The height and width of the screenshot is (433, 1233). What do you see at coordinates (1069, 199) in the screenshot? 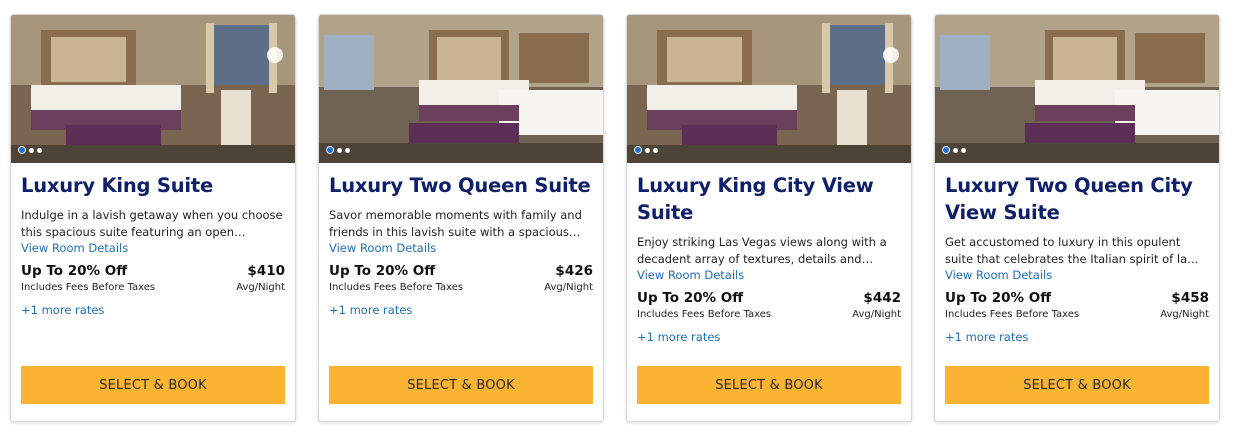
I see `room-title: Luxury Two Queen City View Suite` at bounding box center [1069, 199].